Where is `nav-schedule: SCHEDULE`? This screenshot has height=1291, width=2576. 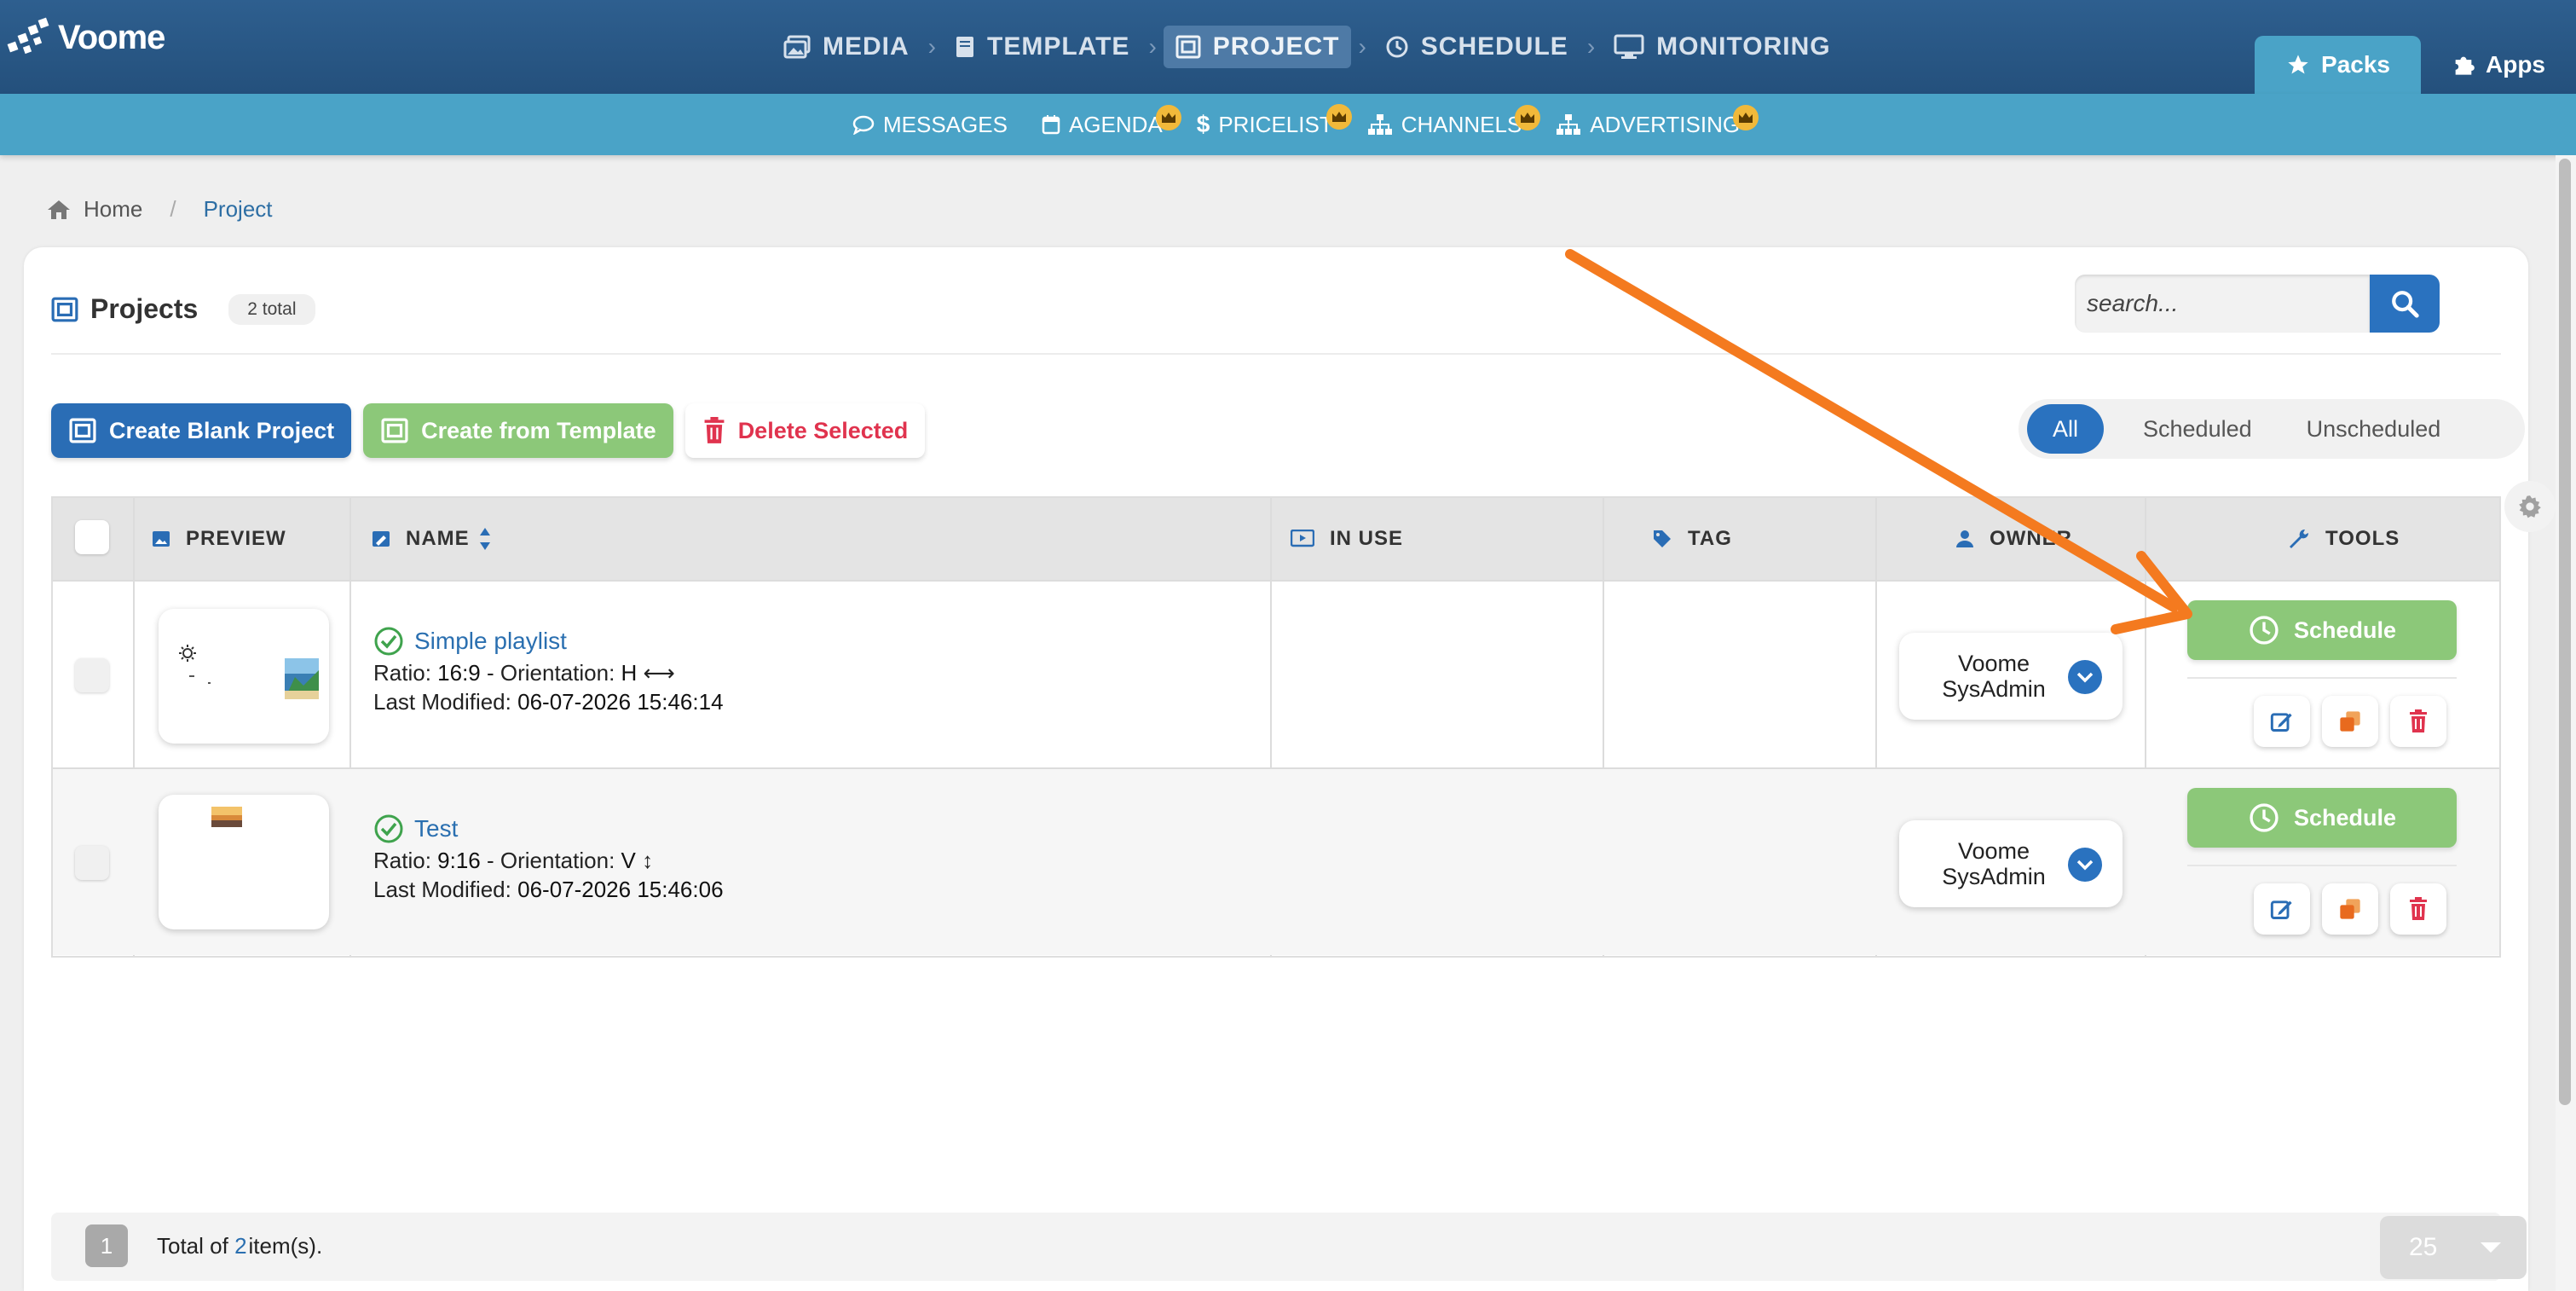 nav-schedule: SCHEDULE is located at coordinates (1476, 47).